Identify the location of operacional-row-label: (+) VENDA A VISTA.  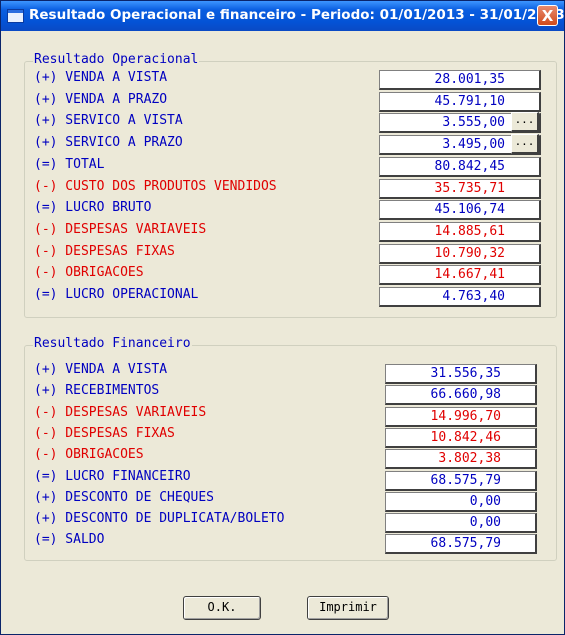
(101, 77).